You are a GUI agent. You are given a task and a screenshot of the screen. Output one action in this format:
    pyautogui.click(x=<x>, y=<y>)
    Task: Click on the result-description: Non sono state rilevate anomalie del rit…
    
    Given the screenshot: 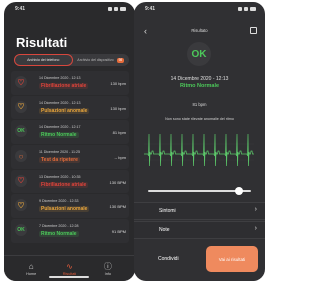 What is the action you would take?
    pyautogui.click(x=199, y=119)
    